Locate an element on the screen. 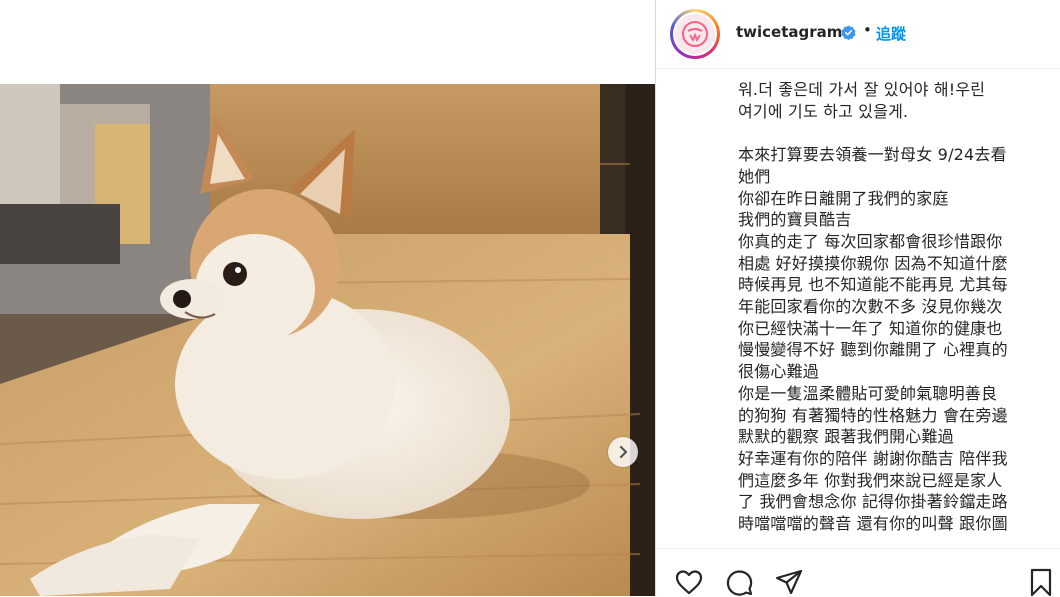 The image size is (1060, 597). next-photo-button is located at coordinates (623, 452).